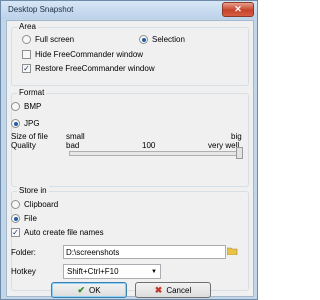 This screenshot has width=320, height=300. I want to click on close-icon: ✕, so click(238, 9).